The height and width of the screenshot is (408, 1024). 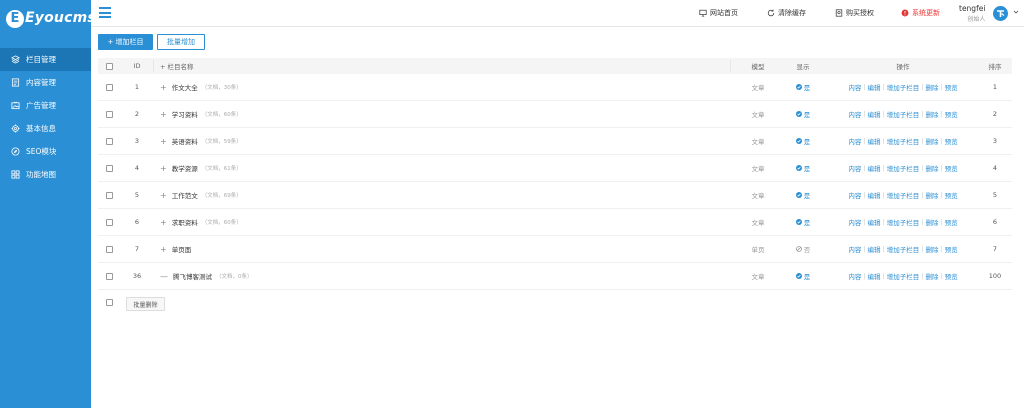 What do you see at coordinates (192, 276) in the screenshot?
I see `category-name: 腾飞博客测试` at bounding box center [192, 276].